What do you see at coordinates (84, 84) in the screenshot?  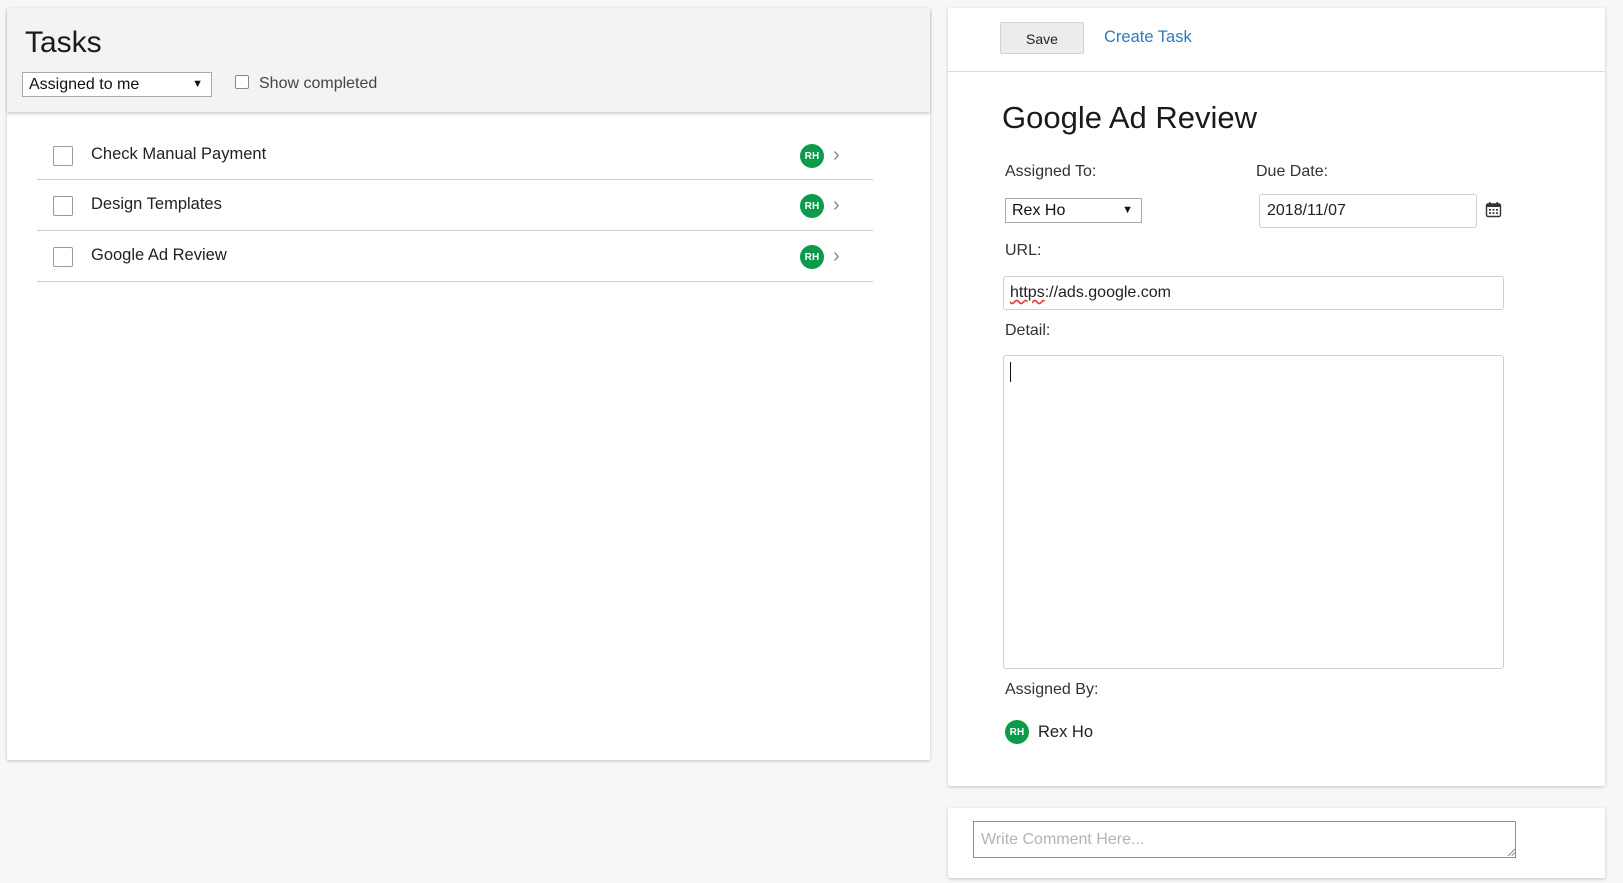 I see `task-filter-value: Assigned to me` at bounding box center [84, 84].